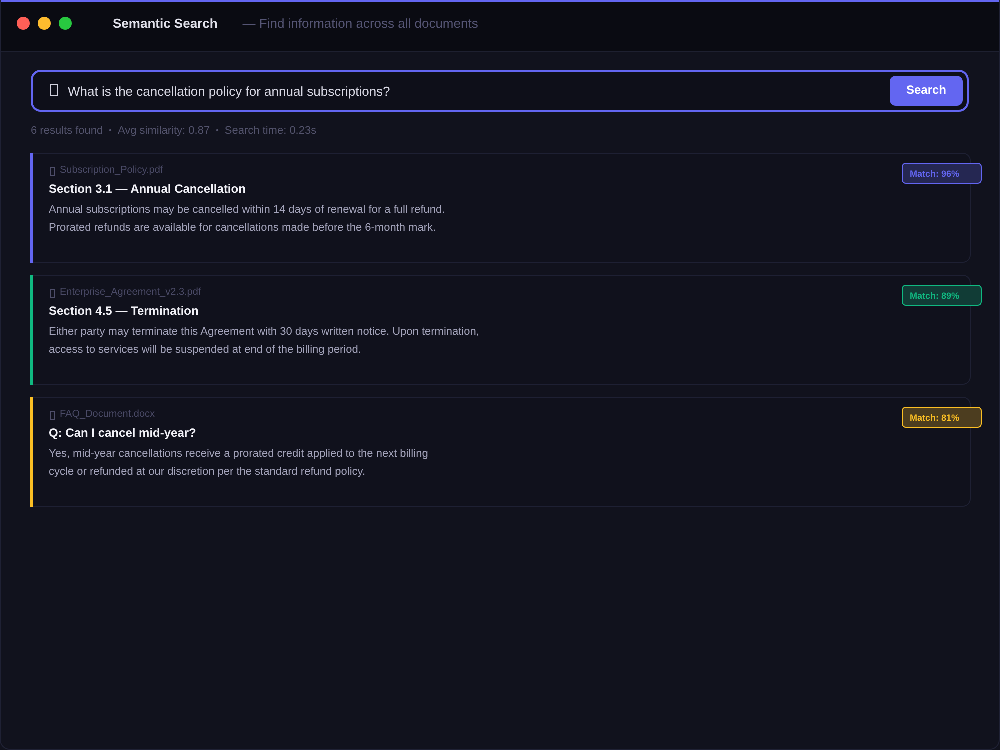 Image resolution: width=1000 pixels, height=750 pixels. Describe the element at coordinates (942, 173) in the screenshot. I see `match-score-badge: Match: 96%` at that location.